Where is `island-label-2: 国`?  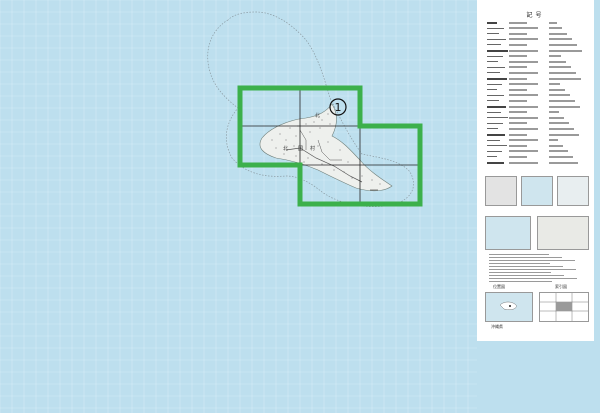
island-label-2: 国 is located at coordinates (301, 149).